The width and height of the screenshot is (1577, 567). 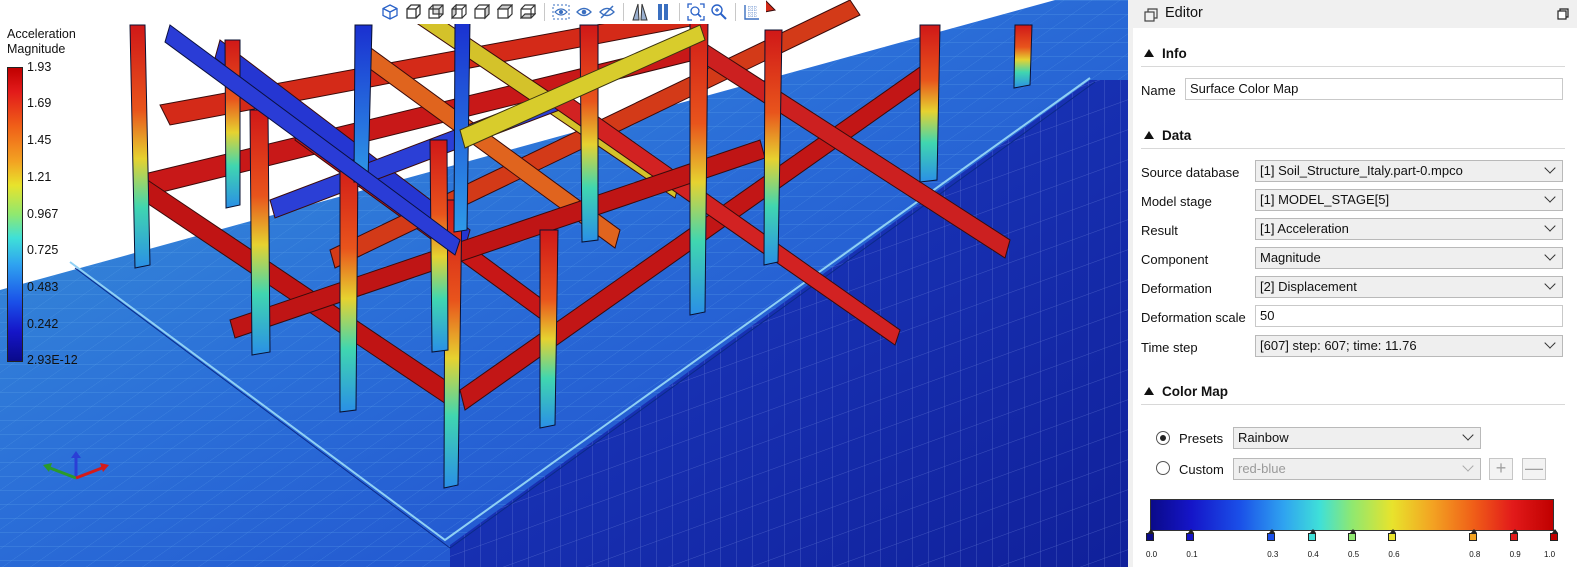 What do you see at coordinates (1563, 14) in the screenshot?
I see `float-window-icon` at bounding box center [1563, 14].